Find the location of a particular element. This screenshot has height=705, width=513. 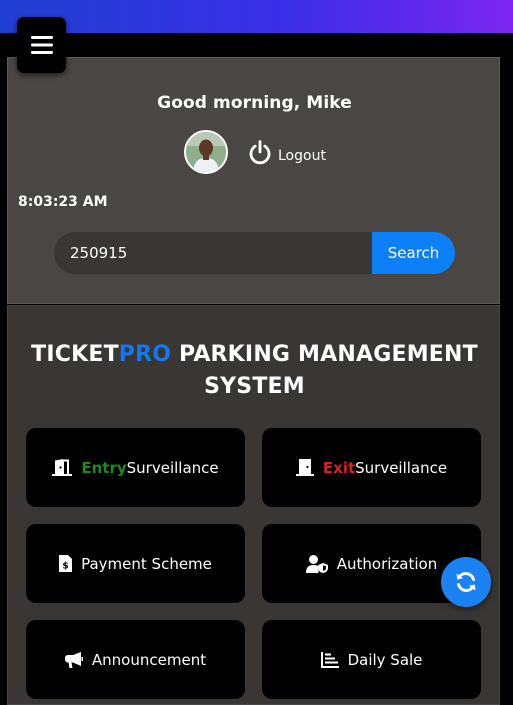

hamburger-icon is located at coordinates (41, 45).